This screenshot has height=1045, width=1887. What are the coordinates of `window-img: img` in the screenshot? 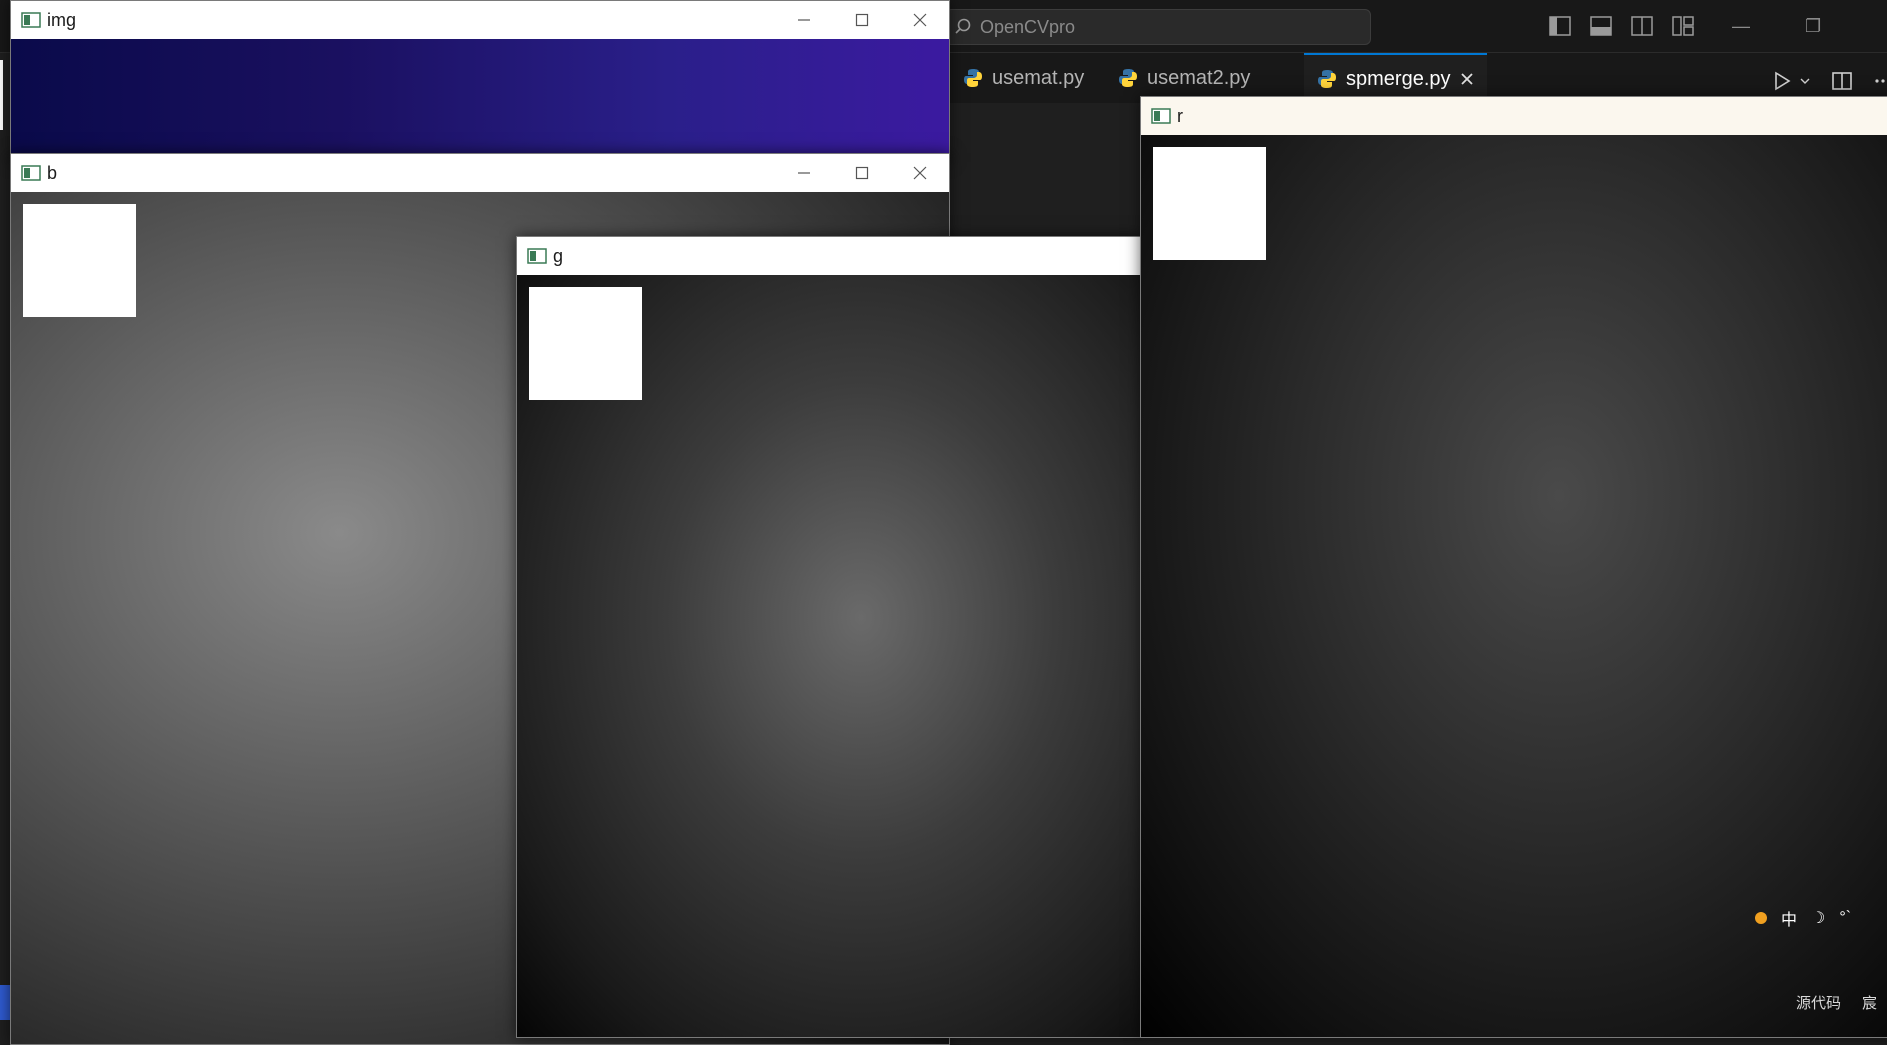 It's located at (480, 81).